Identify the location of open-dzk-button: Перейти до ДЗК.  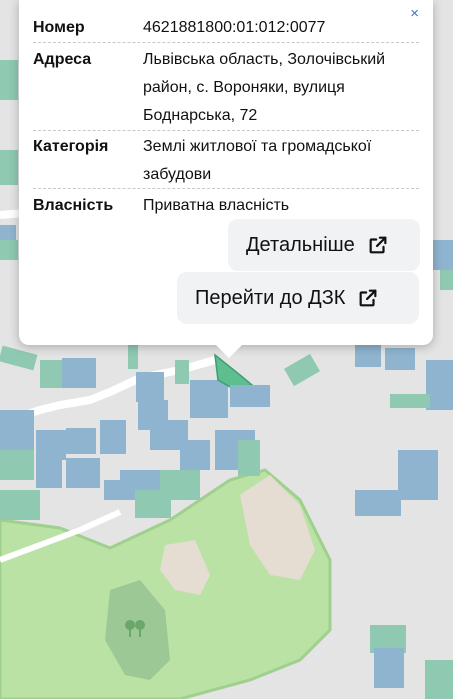
(298, 298).